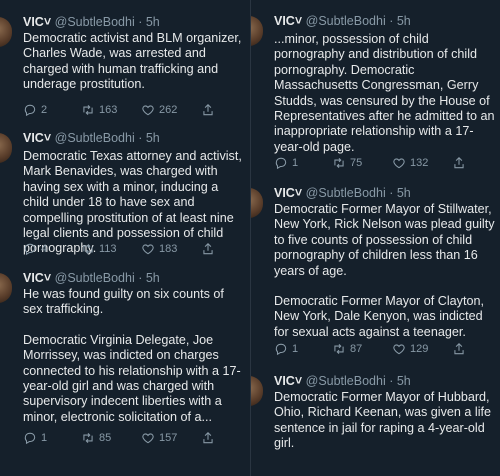  What do you see at coordinates (96, 438) in the screenshot?
I see `retweet-button: 85` at bounding box center [96, 438].